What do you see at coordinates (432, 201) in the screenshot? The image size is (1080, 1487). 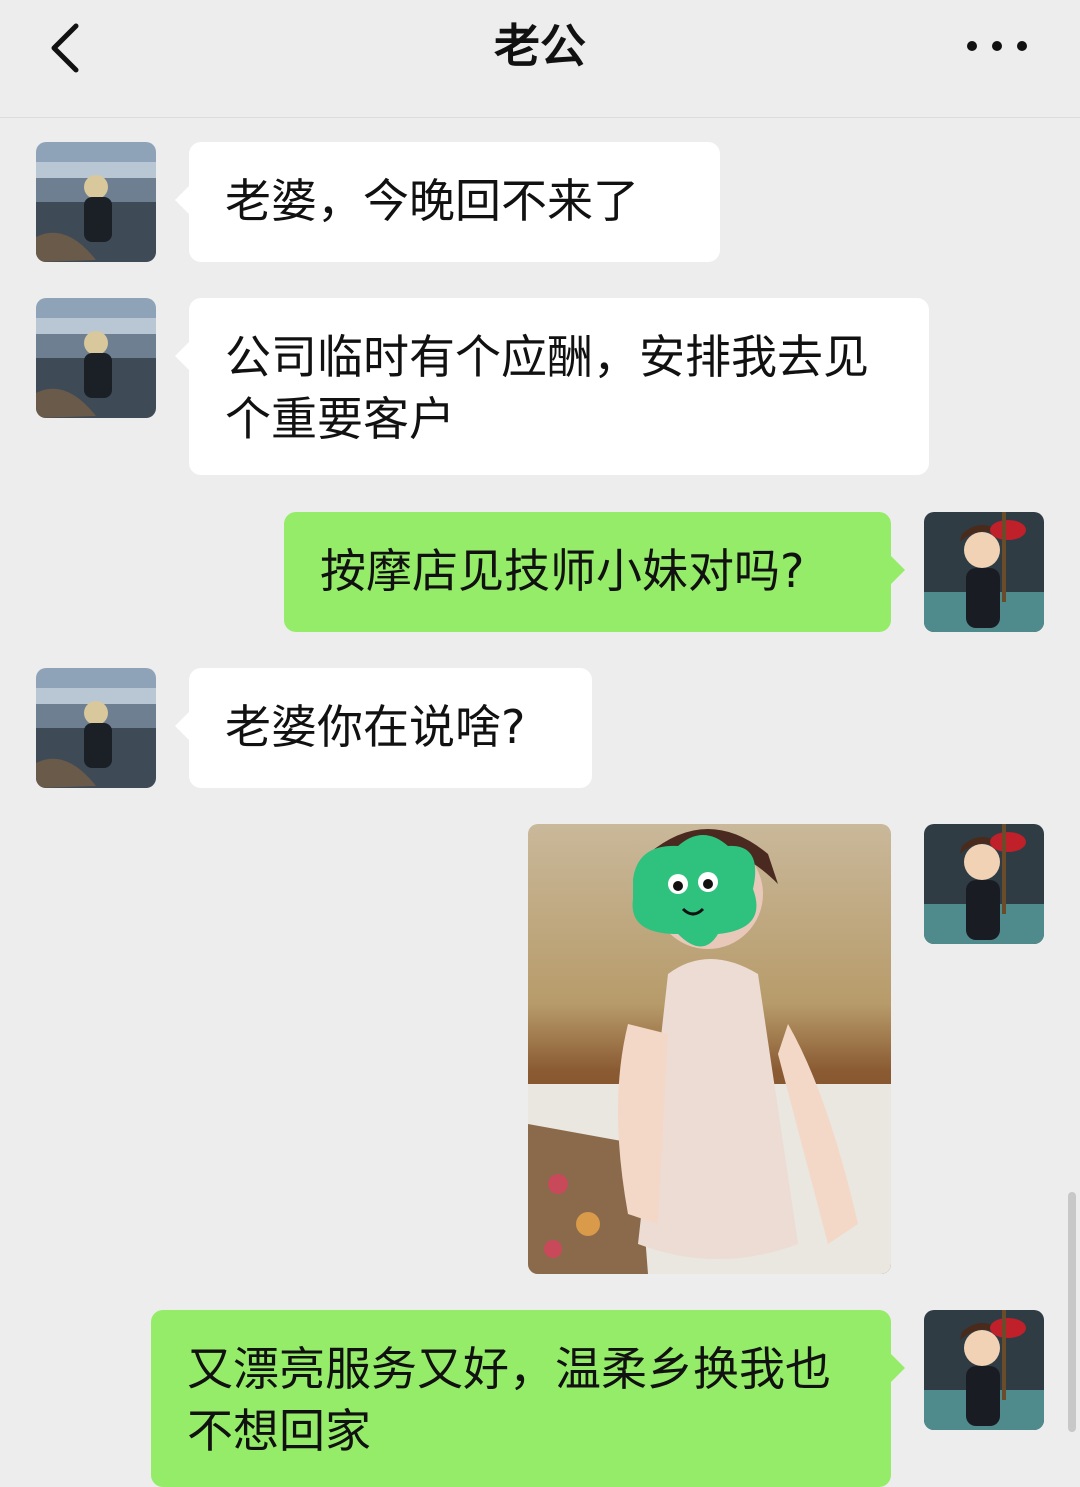 I see `message-text: 老婆，今晚回不来了` at bounding box center [432, 201].